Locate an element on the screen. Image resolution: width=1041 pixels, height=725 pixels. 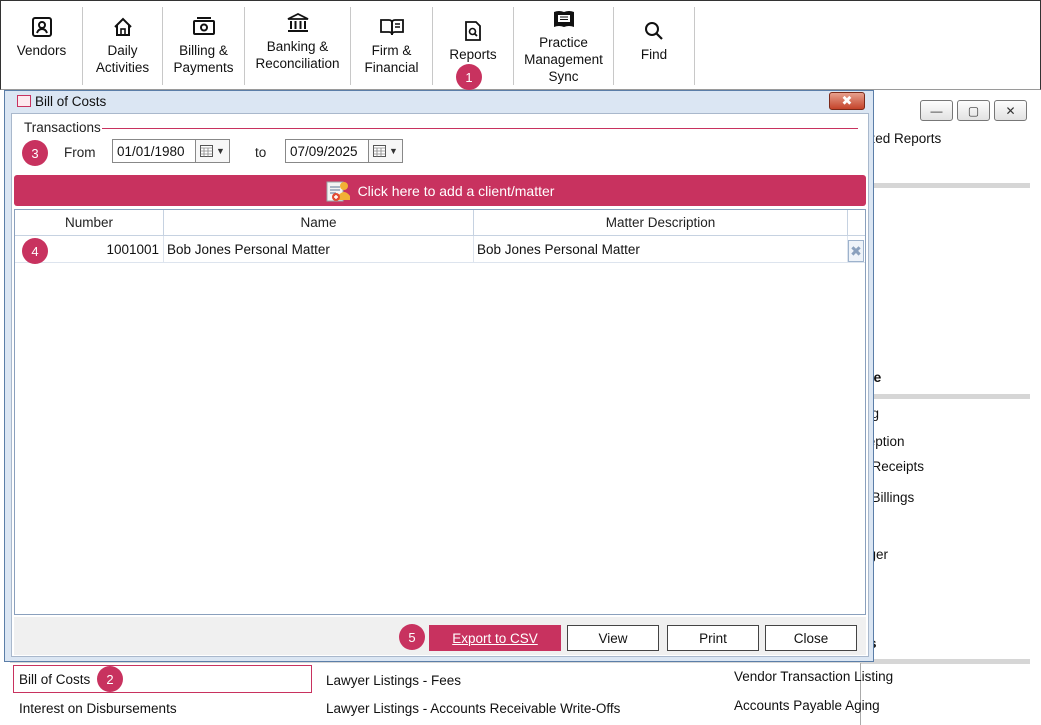
bank-icon is located at coordinates (298, 23).